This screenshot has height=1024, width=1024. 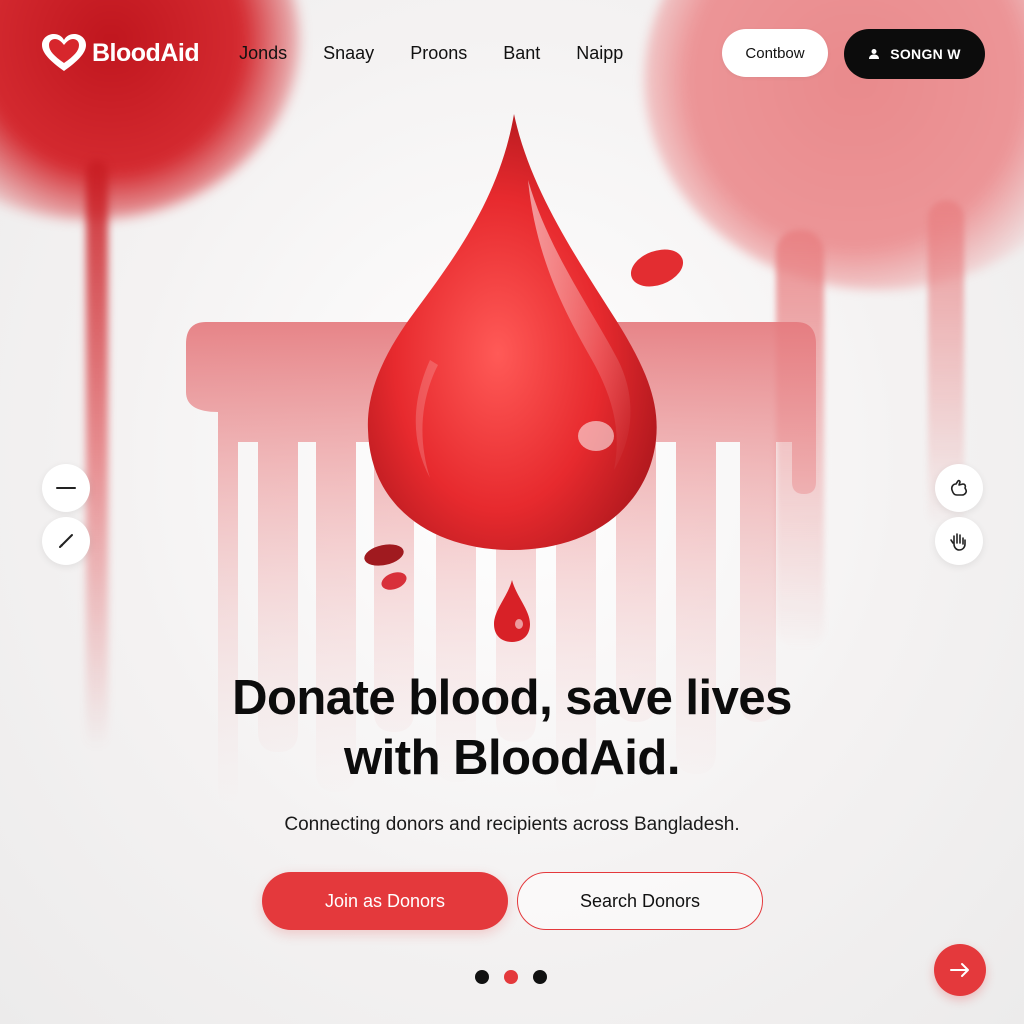 What do you see at coordinates (925, 54) in the screenshot?
I see `signin-label: SONGN W` at bounding box center [925, 54].